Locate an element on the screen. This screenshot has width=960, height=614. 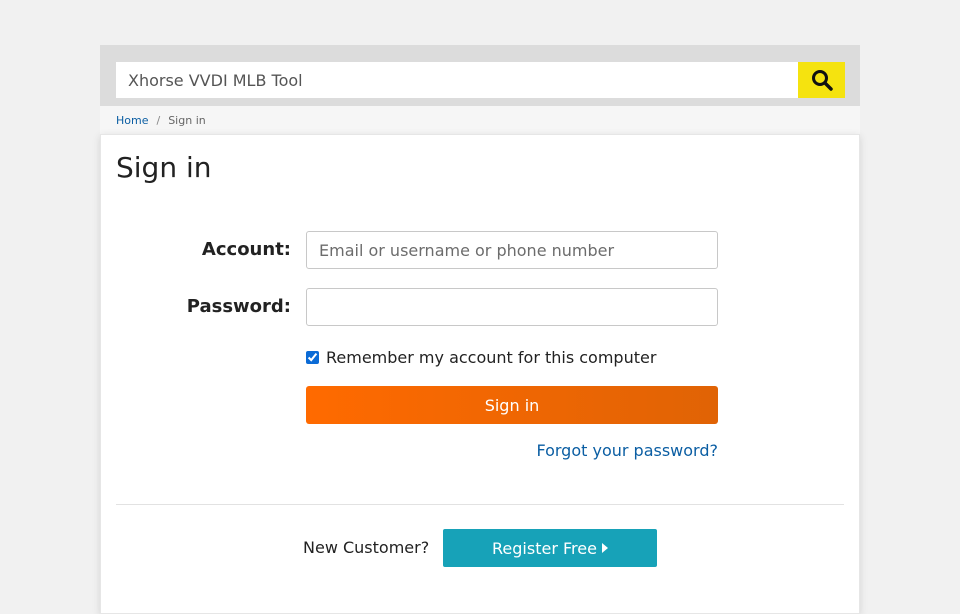
divider is located at coordinates (480, 504).